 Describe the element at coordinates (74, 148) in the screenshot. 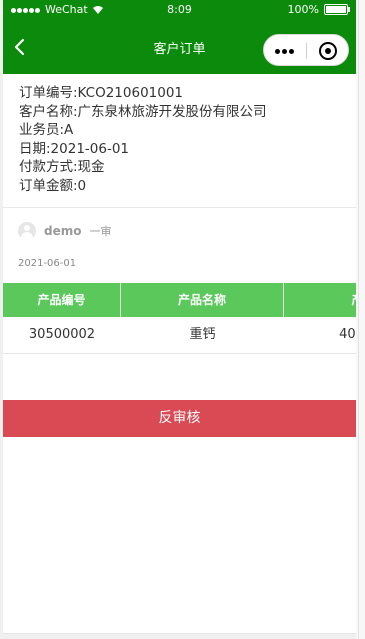

I see `order-date: 日期:2021-06-01` at that location.